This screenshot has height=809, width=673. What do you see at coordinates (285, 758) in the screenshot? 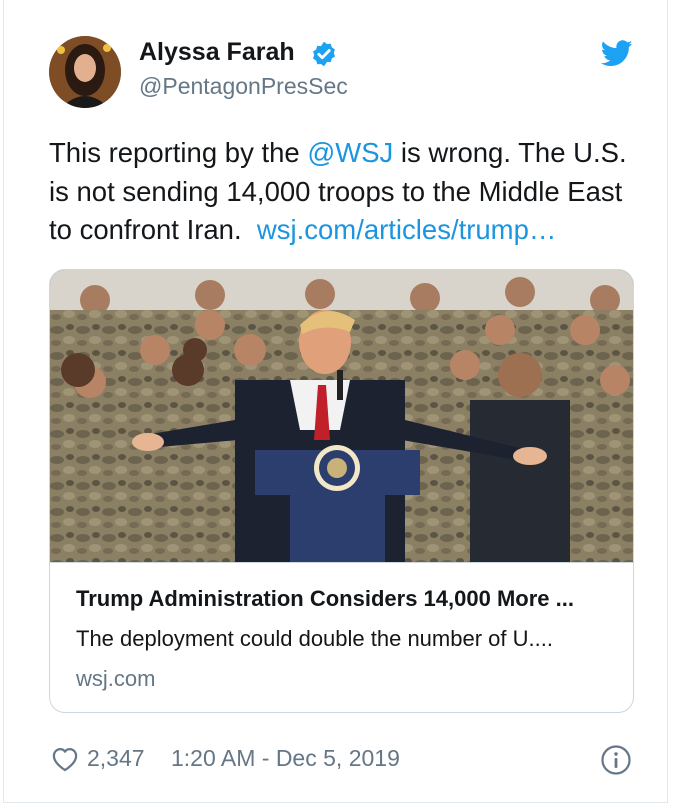
I see `tweet-timestamp: 1:20 AM - Dec 5, 2019` at bounding box center [285, 758].